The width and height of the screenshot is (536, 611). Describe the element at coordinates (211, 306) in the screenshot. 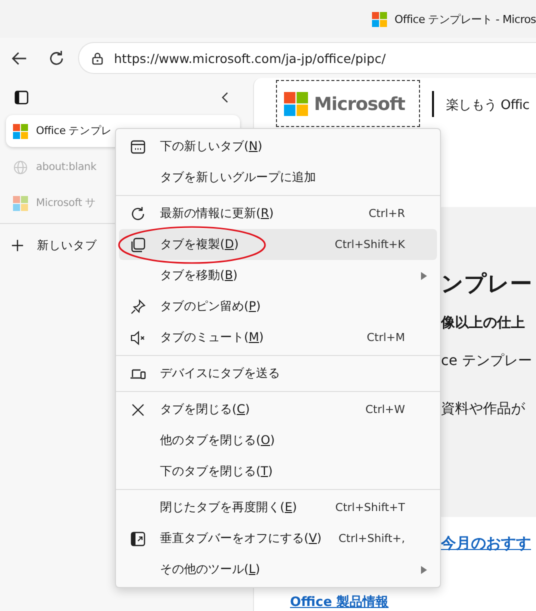

I see `menu-item-label: タブのピン留め(P)` at that location.